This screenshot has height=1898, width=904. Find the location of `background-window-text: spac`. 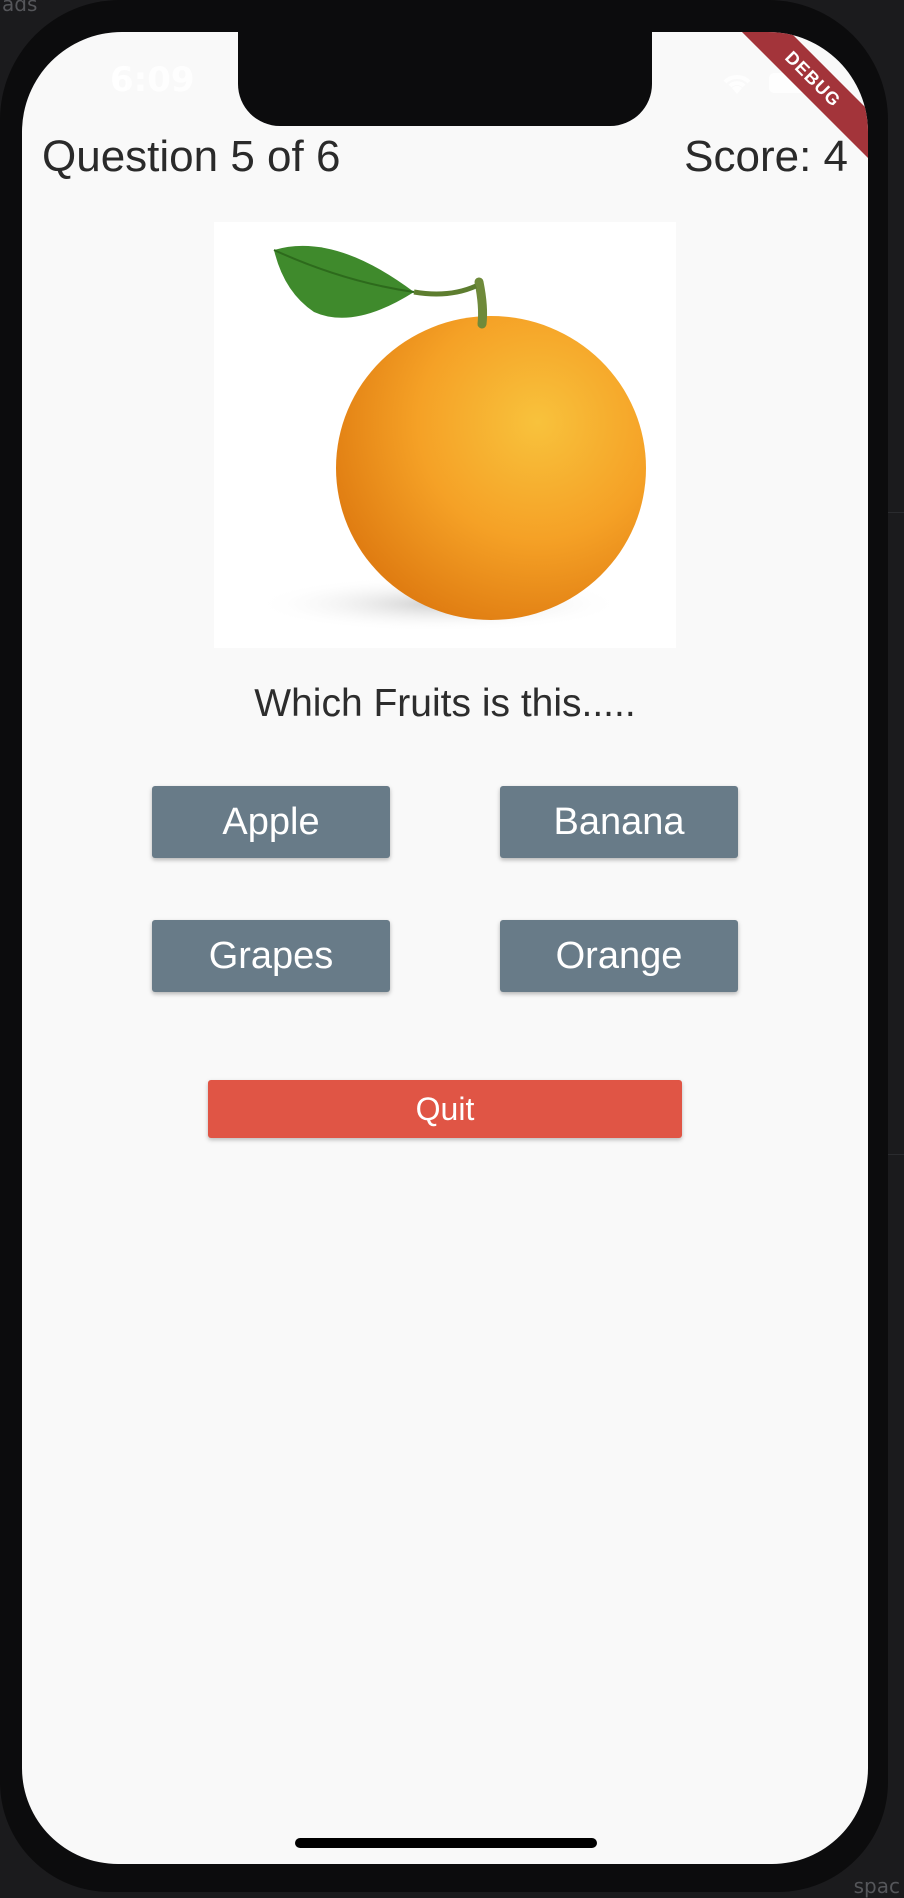

background-window-text: spac is located at coordinates (876, 1886).